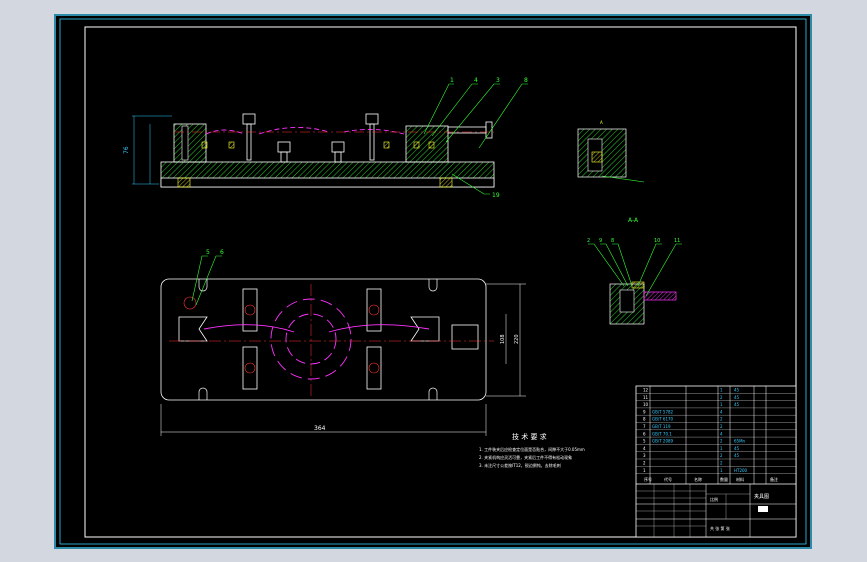 The image size is (867, 562). What do you see at coordinates (208, 252) in the screenshot?
I see `part-label-5: 5` at bounding box center [208, 252].